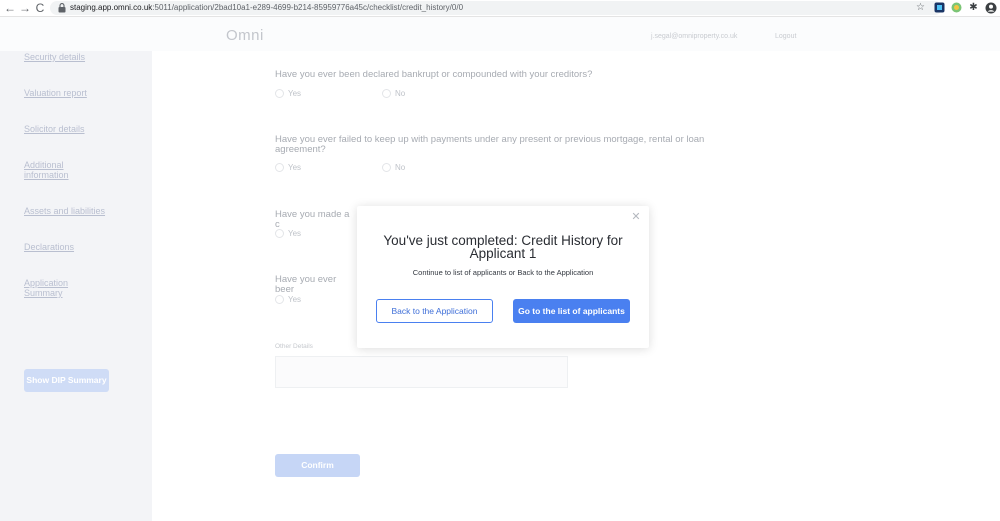  What do you see at coordinates (279, 167) in the screenshot?
I see `radio-yes-missed-payments` at bounding box center [279, 167].